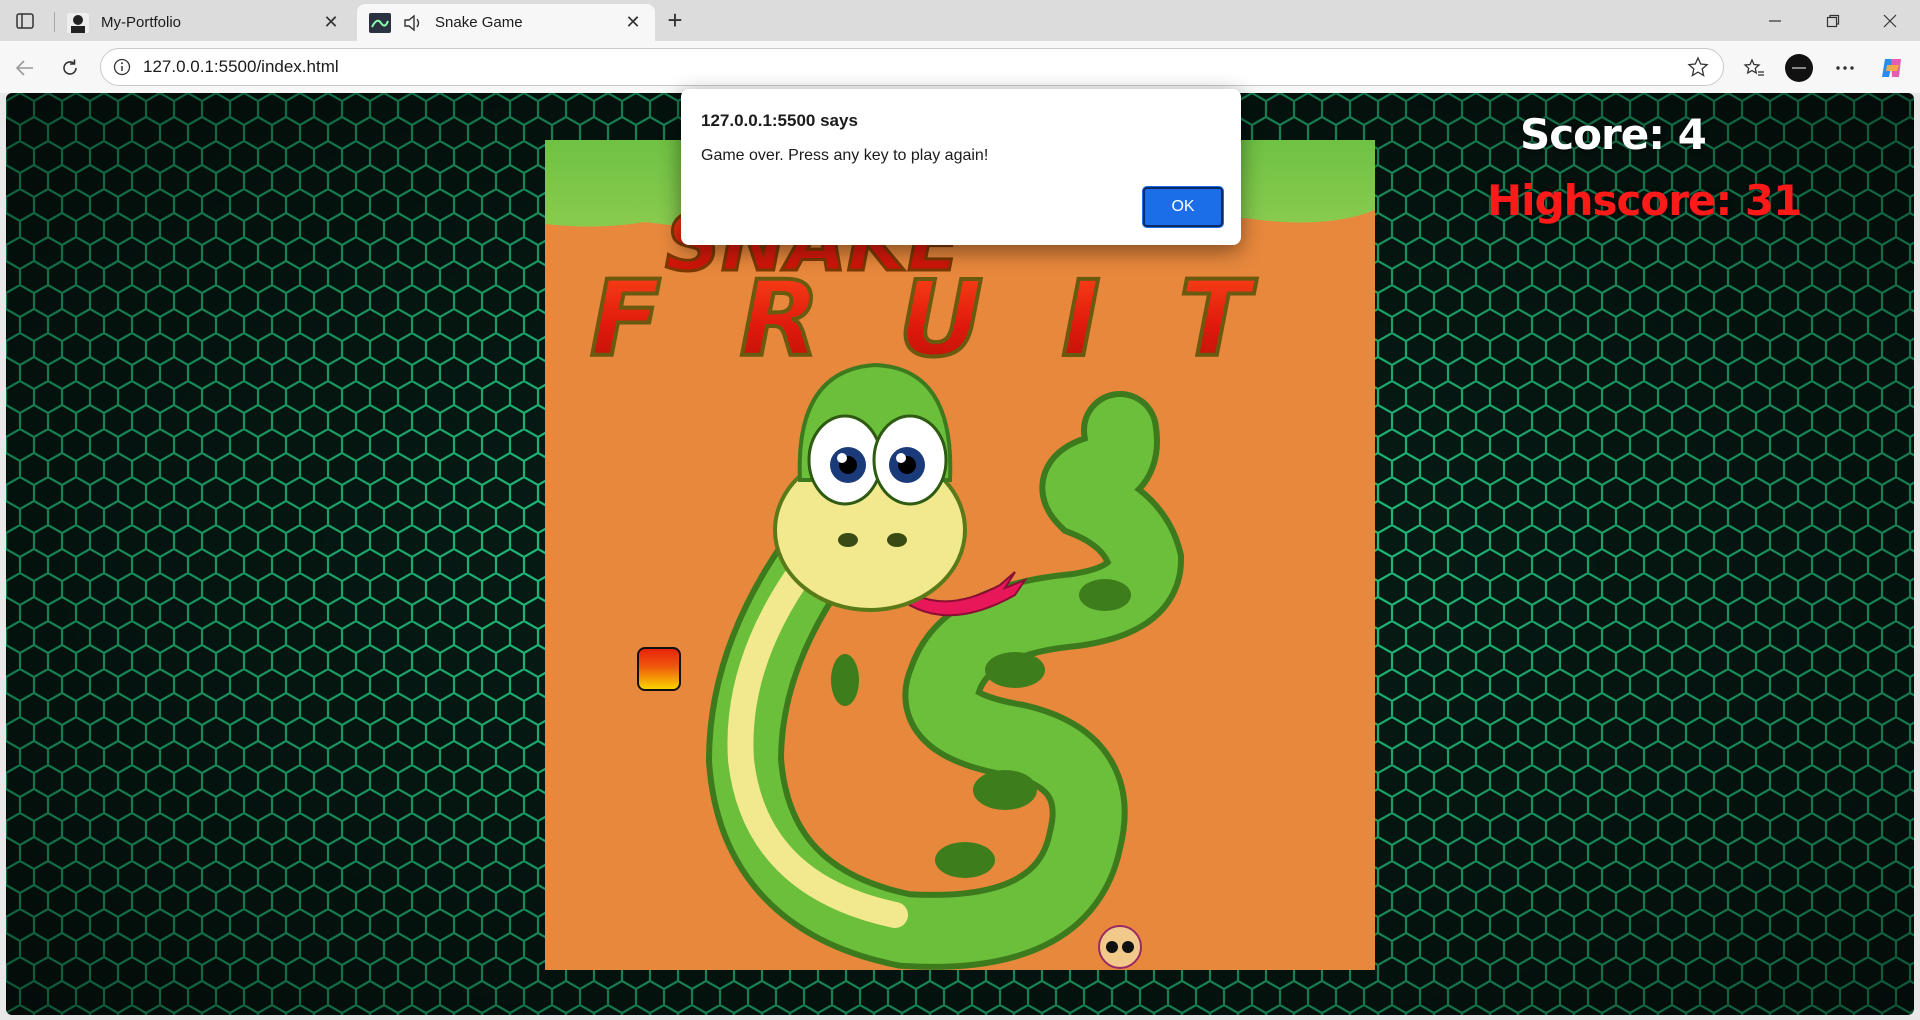 The image size is (1920, 1020). What do you see at coordinates (1120, 947) in the screenshot?
I see `player-snake-head` at bounding box center [1120, 947].